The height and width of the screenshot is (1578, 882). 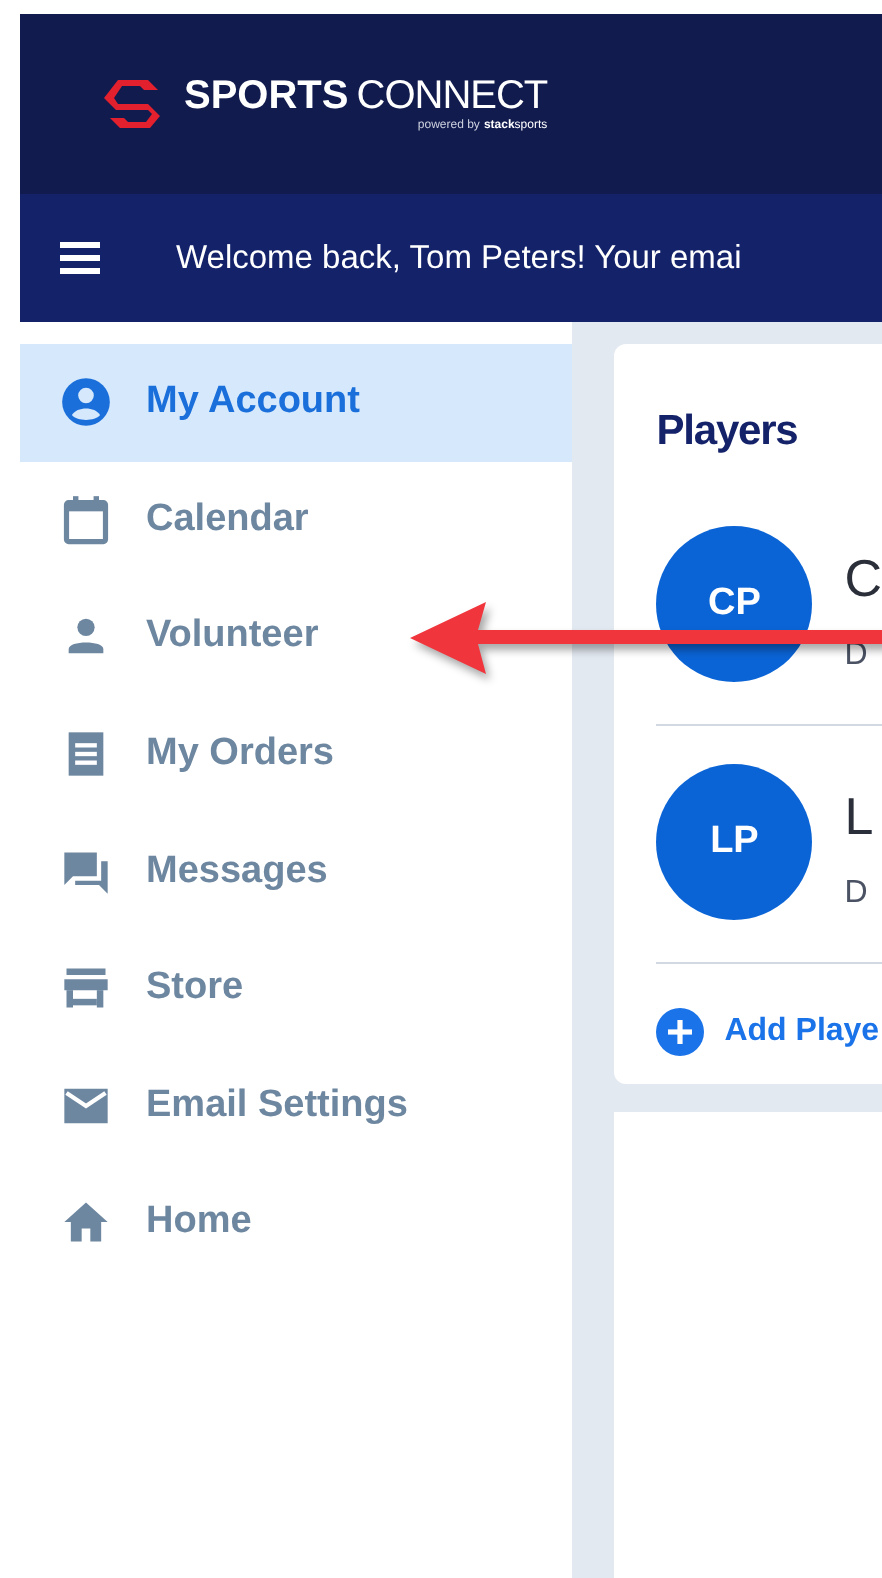 I want to click on add-player-link: Add Playe, so click(x=769, y=1032).